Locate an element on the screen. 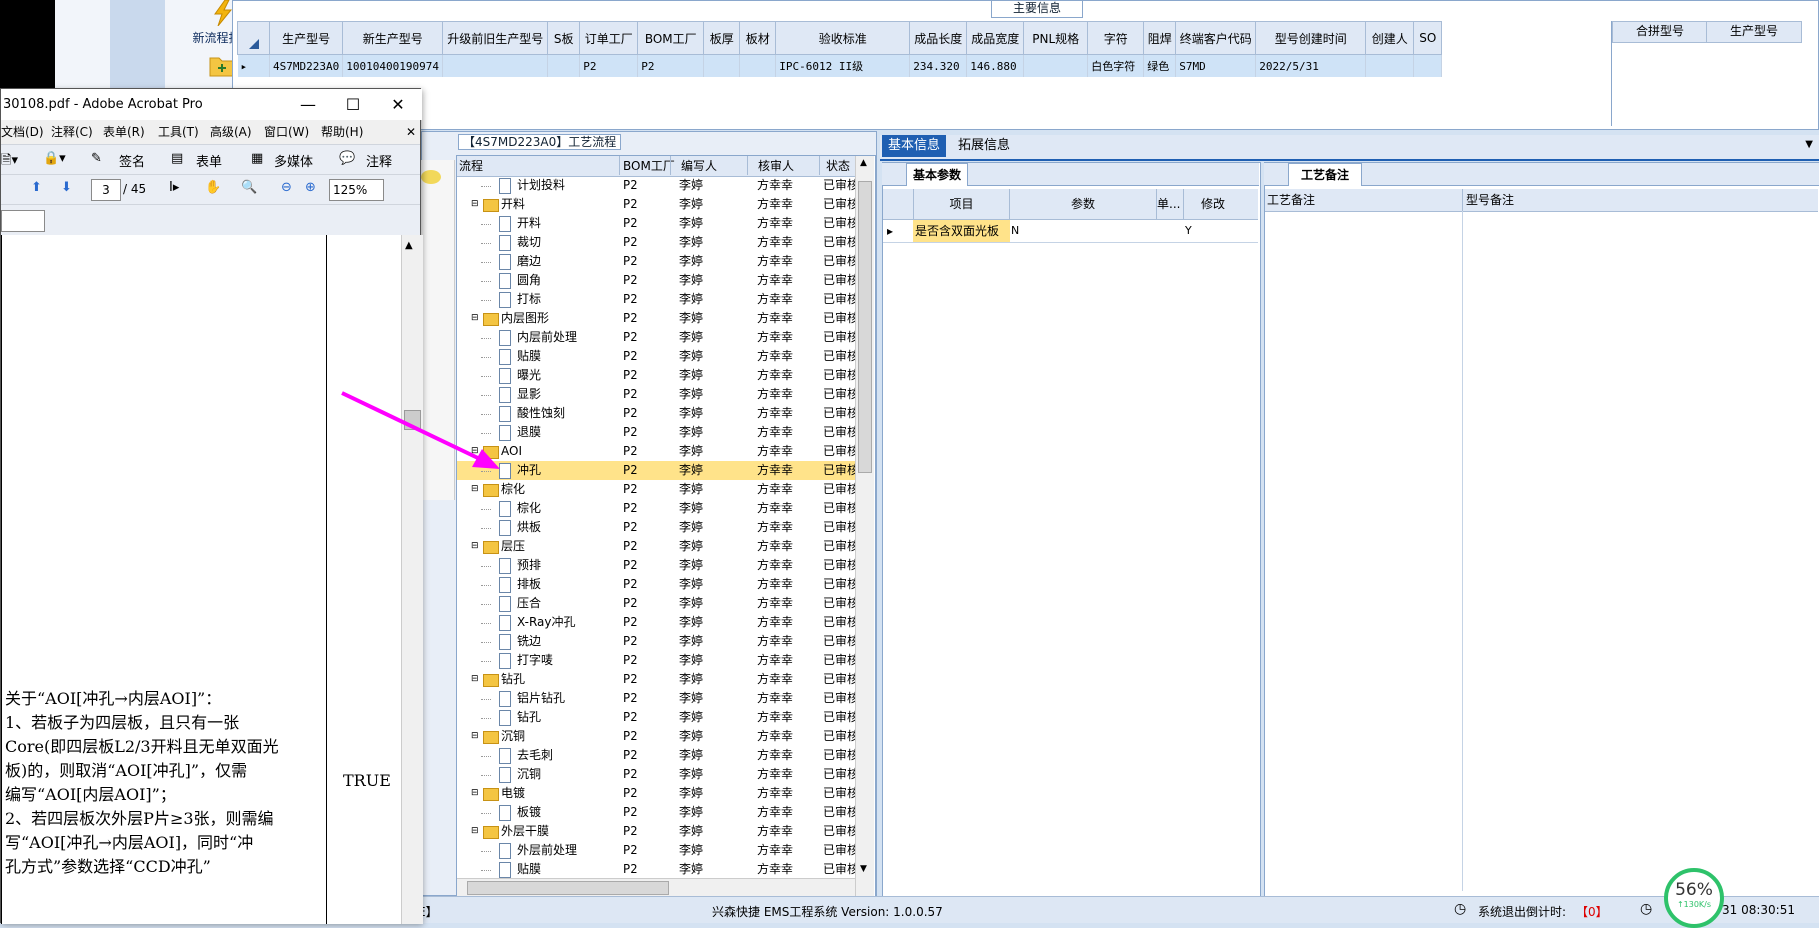 Image resolution: width=1819 pixels, height=928 pixels. tree-row: ⊟ 层压 P2 李婷 方幸幸 已审核 is located at coordinates (656, 546).